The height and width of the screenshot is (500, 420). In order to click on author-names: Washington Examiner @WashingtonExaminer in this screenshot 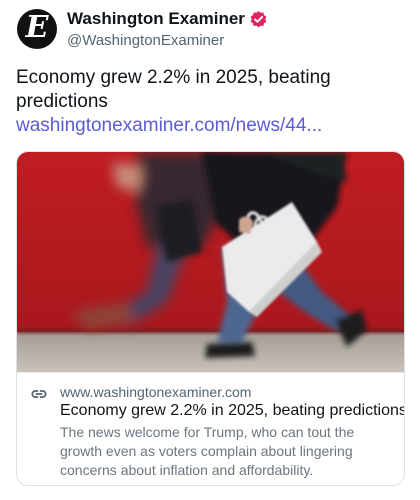, I will do `click(167, 29)`.